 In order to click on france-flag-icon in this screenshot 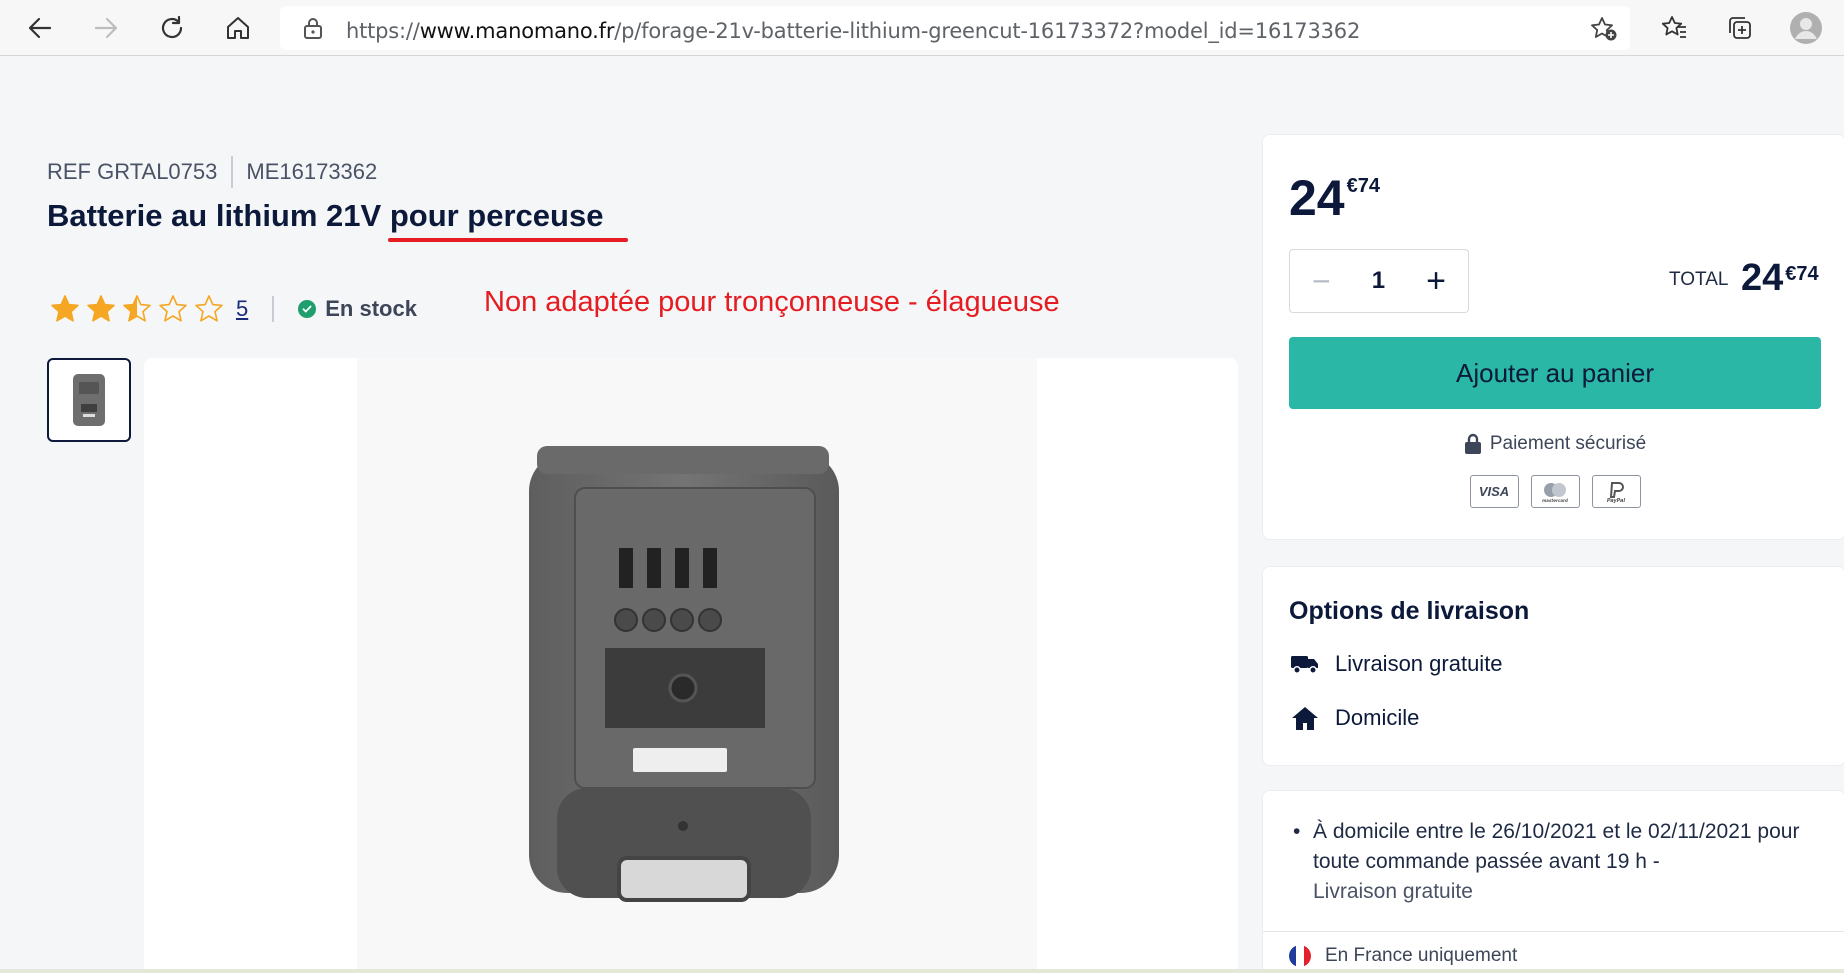, I will do `click(1300, 956)`.